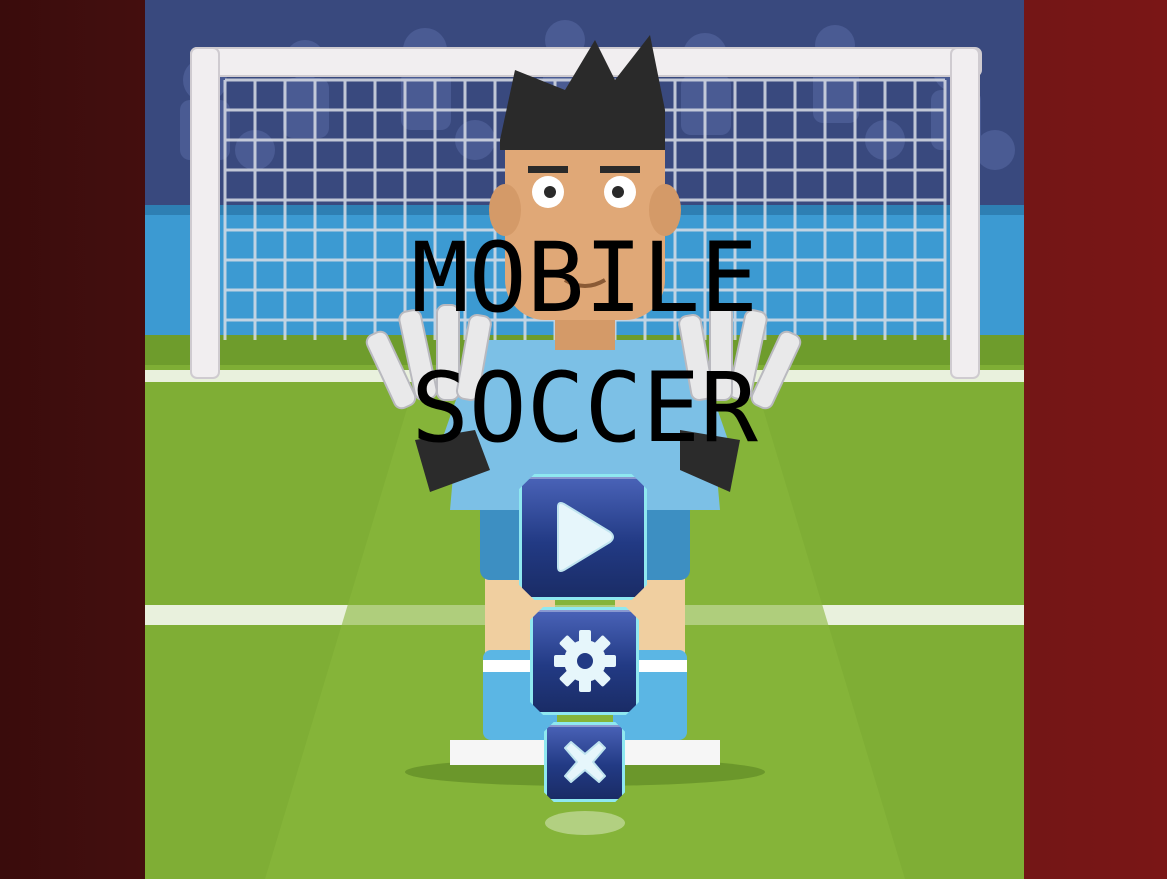 Image resolution: width=1167 pixels, height=879 pixels. What do you see at coordinates (584, 408) in the screenshot?
I see `game-title-line-2: SOCCER` at bounding box center [584, 408].